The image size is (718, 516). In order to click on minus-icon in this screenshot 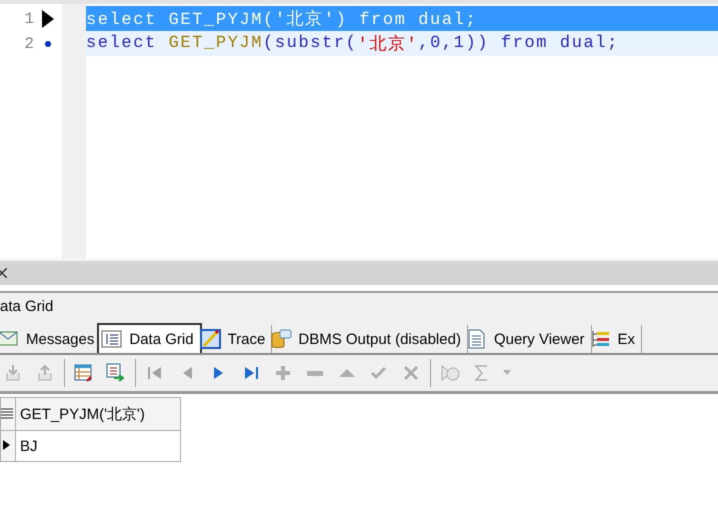, I will do `click(315, 373)`.